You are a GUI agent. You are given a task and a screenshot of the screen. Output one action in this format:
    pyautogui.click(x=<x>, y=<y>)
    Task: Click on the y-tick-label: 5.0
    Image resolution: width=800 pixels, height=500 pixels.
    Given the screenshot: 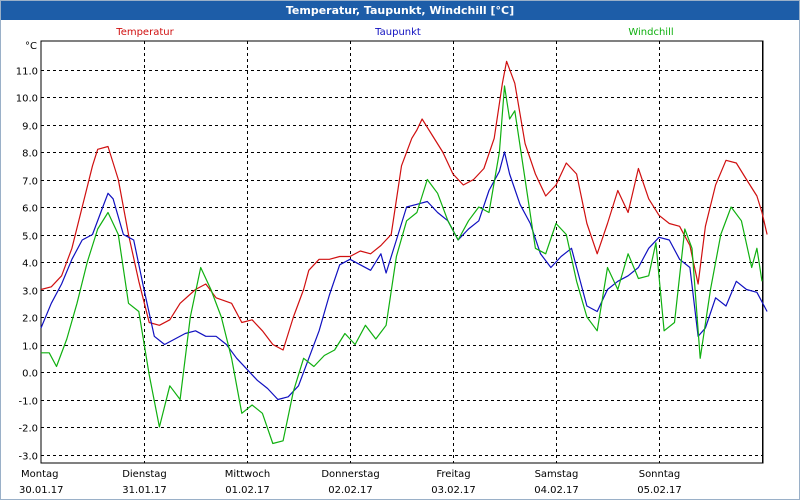 What is the action you would take?
    pyautogui.click(x=30, y=237)
    